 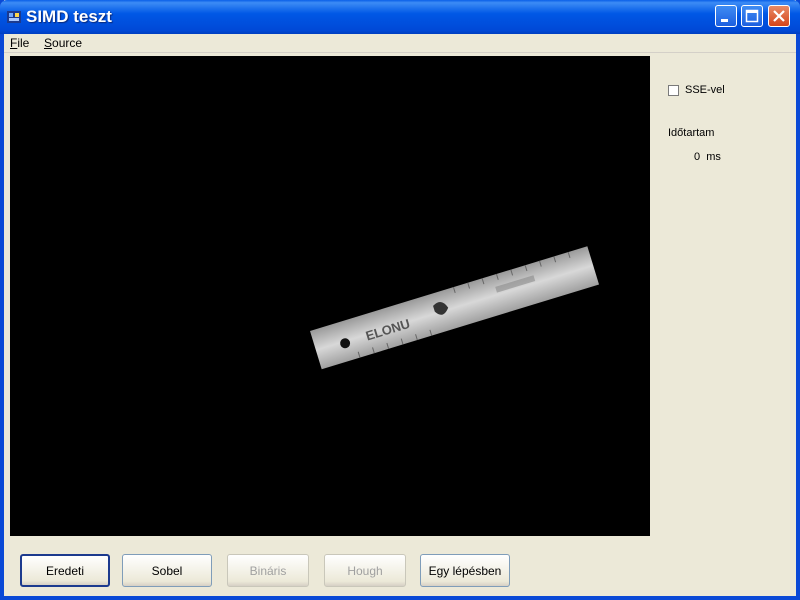 What do you see at coordinates (697, 157) in the screenshot?
I see `duration-value: 0` at bounding box center [697, 157].